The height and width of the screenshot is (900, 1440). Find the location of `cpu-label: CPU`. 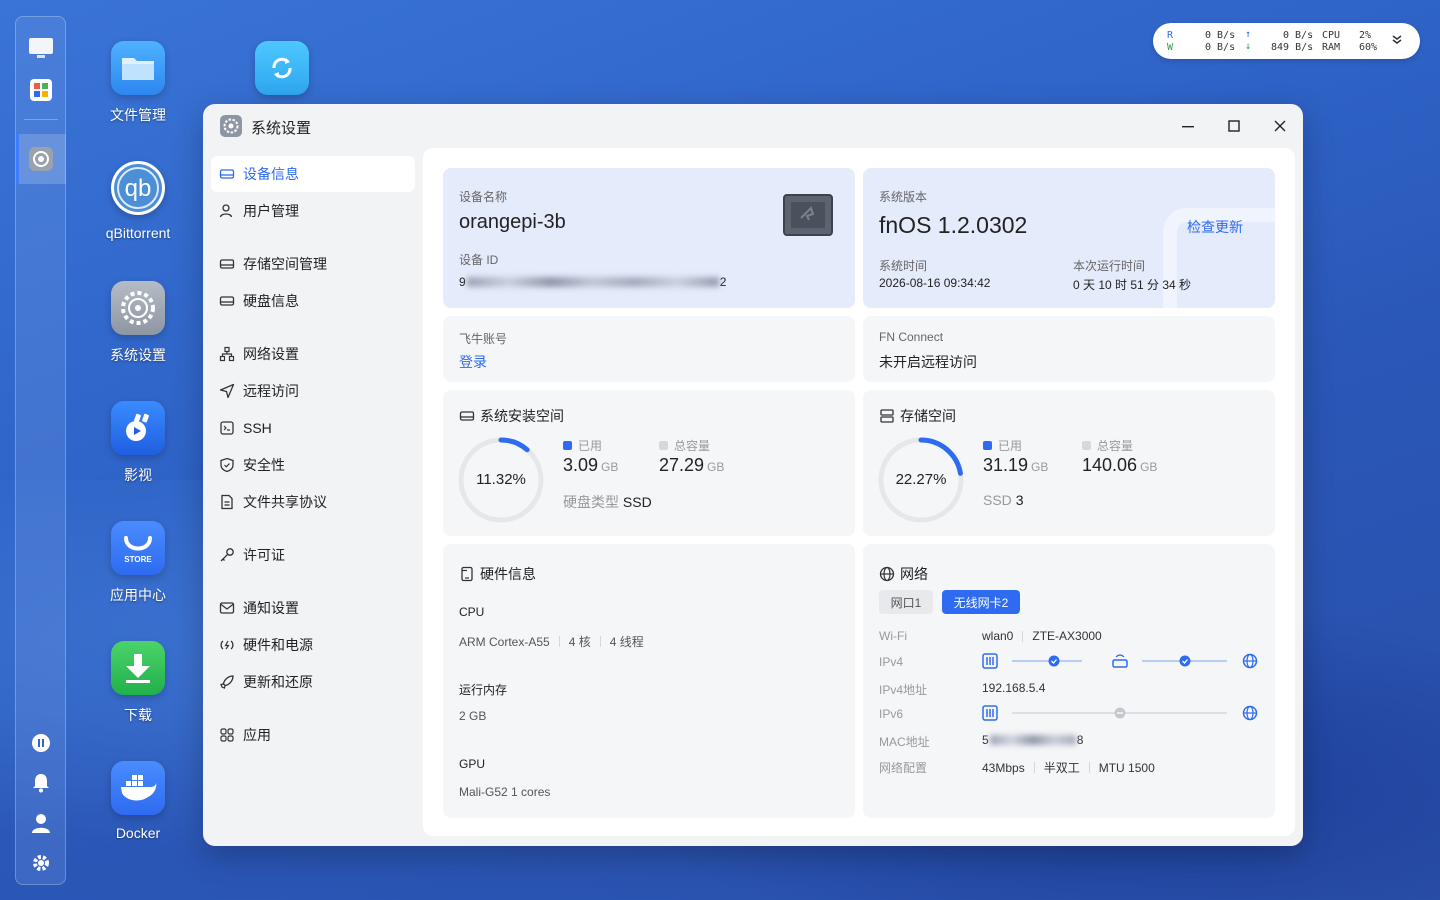

cpu-label: CPU is located at coordinates (1331, 35).